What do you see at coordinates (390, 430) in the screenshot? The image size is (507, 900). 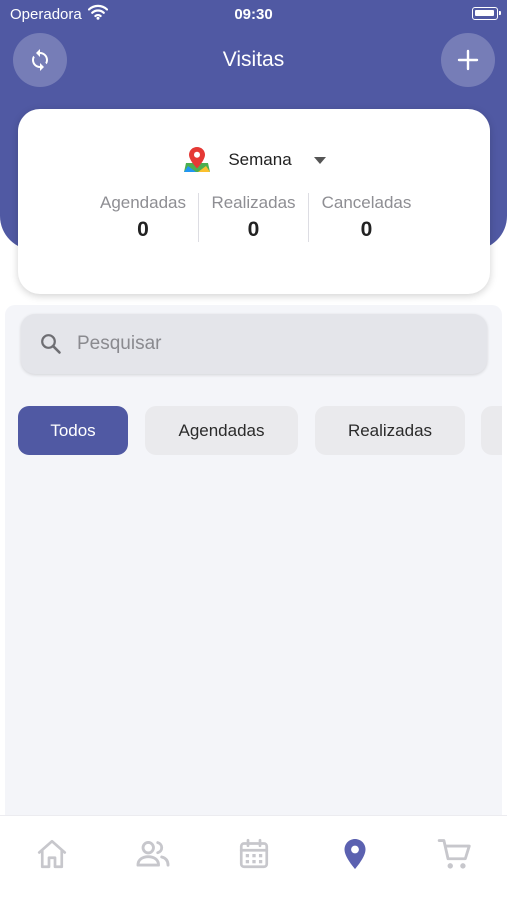 I see `filter-chip-completed: Realizadas` at bounding box center [390, 430].